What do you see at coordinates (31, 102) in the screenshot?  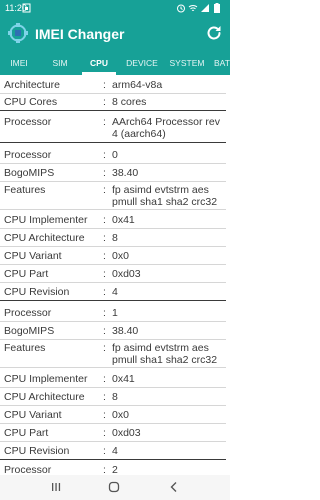 I see `row-label: CPU Cores` at bounding box center [31, 102].